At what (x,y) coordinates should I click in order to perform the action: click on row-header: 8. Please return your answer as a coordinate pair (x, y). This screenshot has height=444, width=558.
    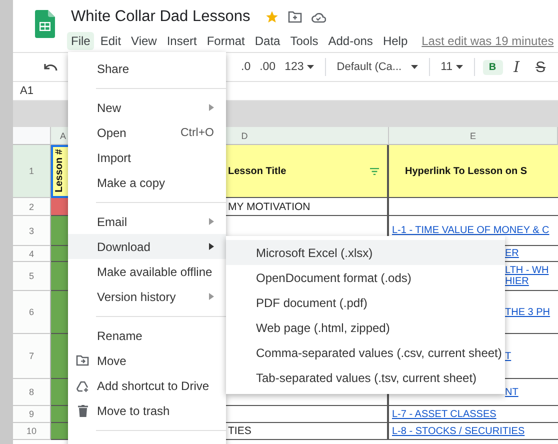
    Looking at the image, I should click on (32, 392).